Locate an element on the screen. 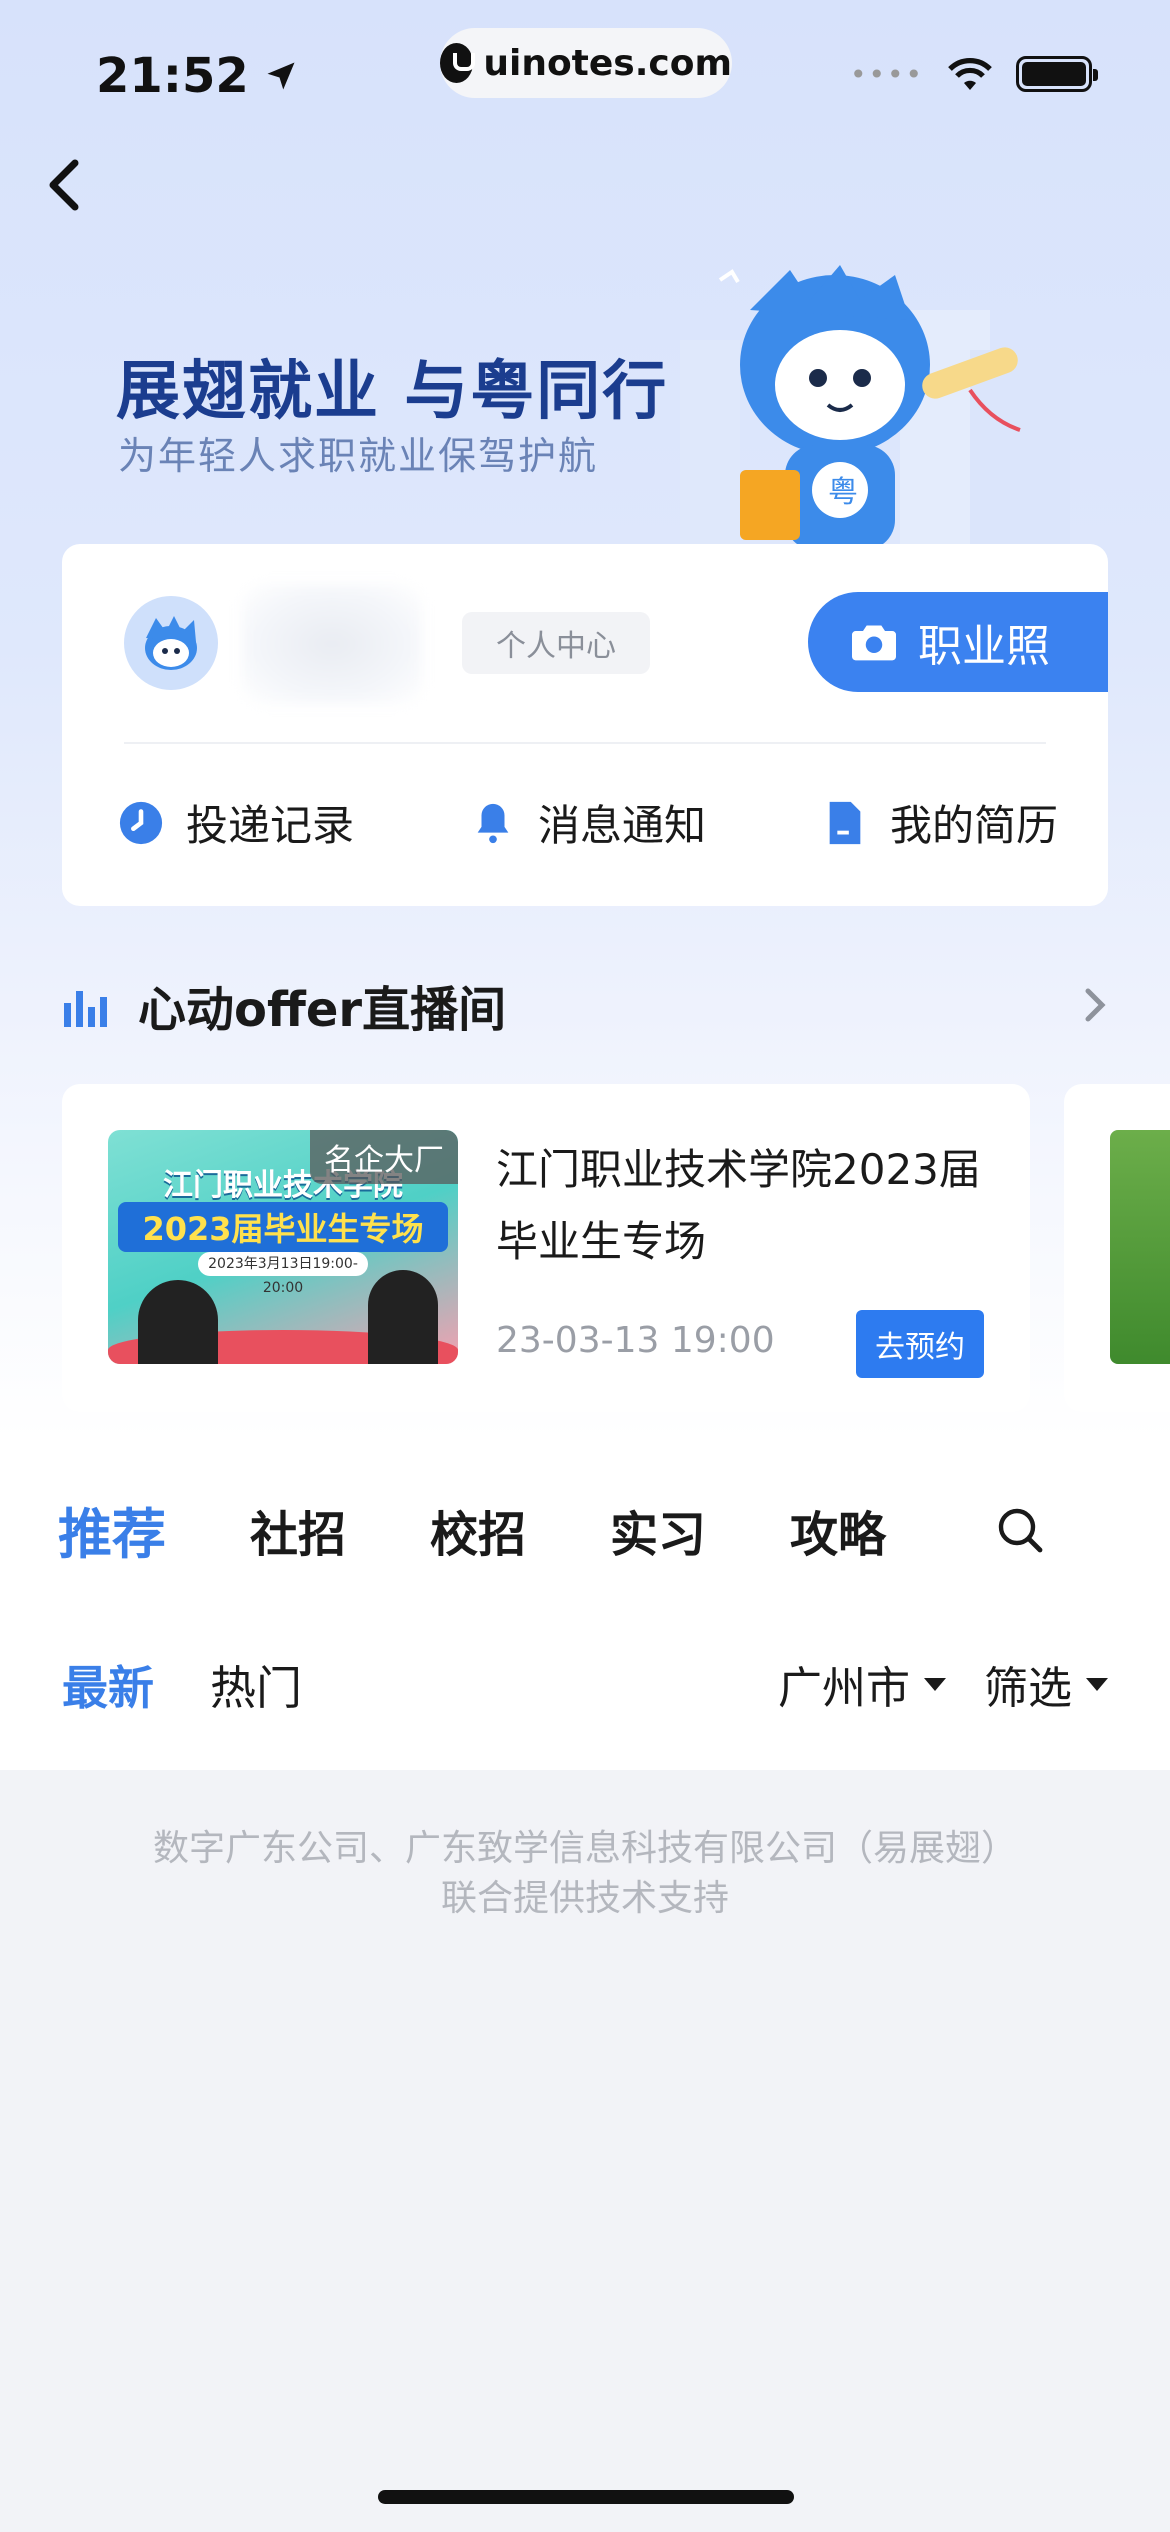 The width and height of the screenshot is (1170, 2532). bar-chart-icon is located at coordinates (85, 1009).